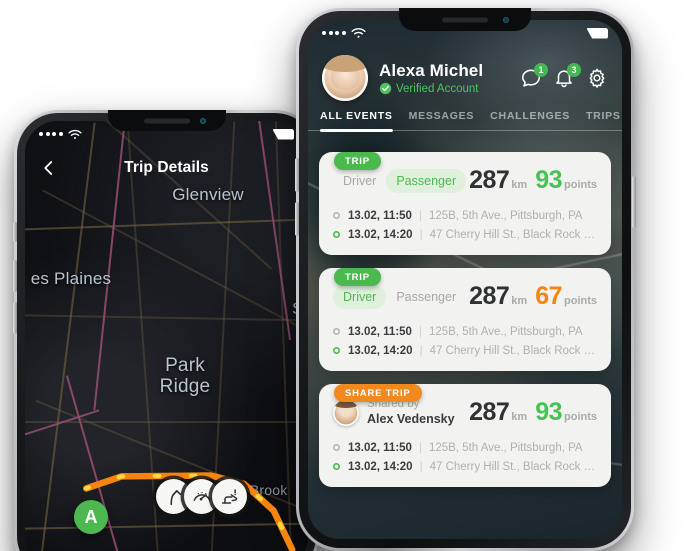  What do you see at coordinates (574, 70) in the screenshot?
I see `notifications-badge: 3` at bounding box center [574, 70].